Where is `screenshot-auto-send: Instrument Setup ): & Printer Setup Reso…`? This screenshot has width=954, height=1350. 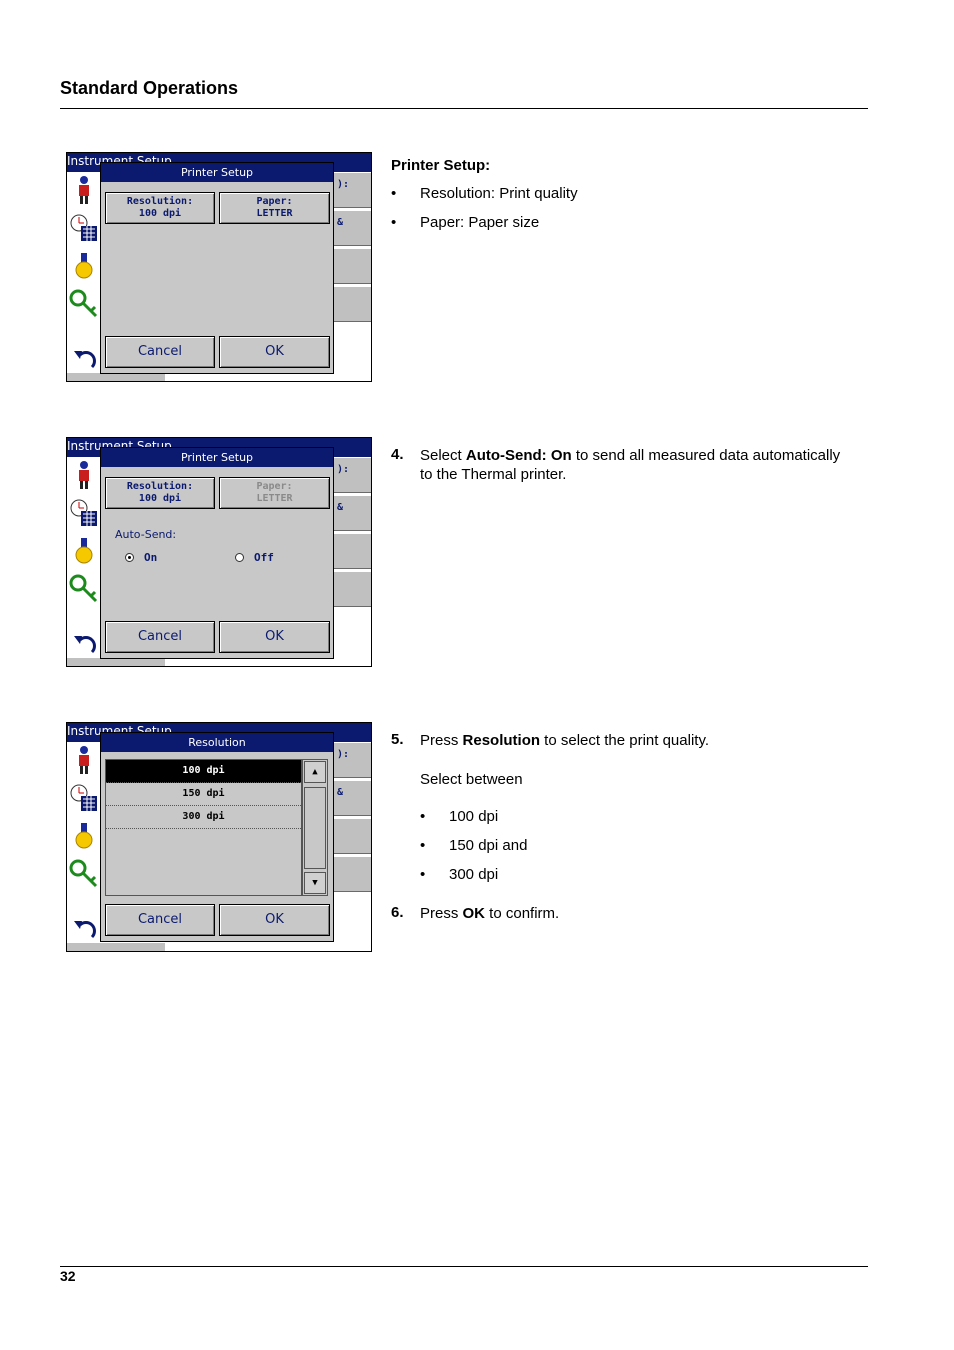 screenshot-auto-send: Instrument Setup ): & Printer Setup Reso… is located at coordinates (219, 552).